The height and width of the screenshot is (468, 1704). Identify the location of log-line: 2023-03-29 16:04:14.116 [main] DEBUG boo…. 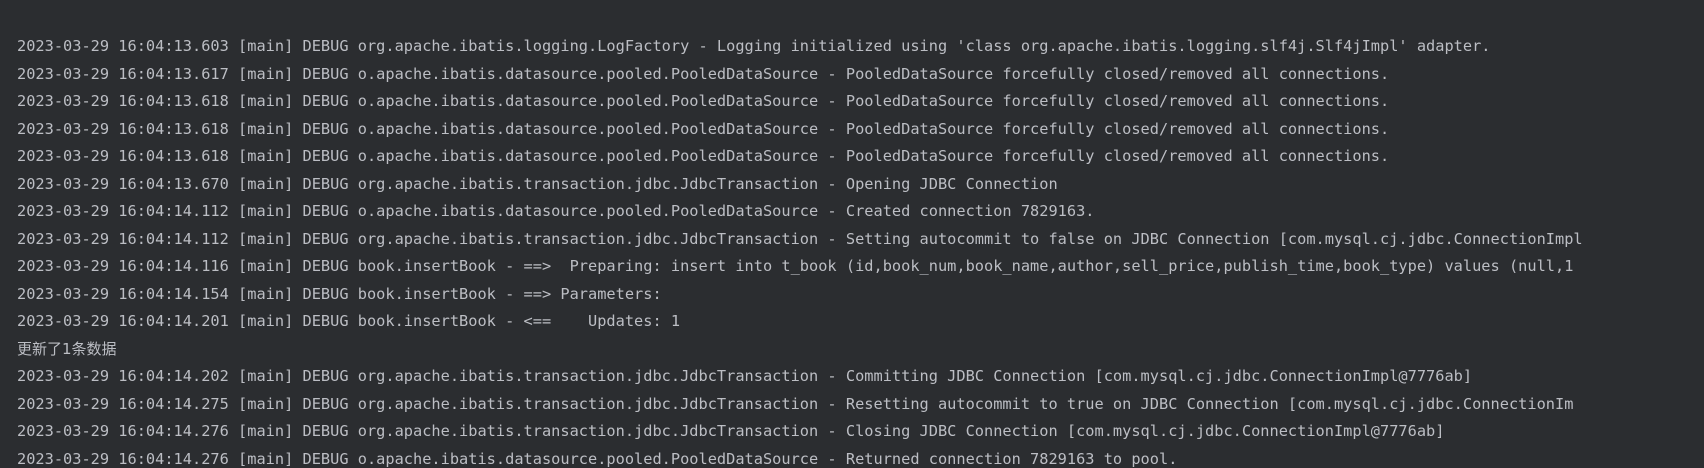
(795, 266).